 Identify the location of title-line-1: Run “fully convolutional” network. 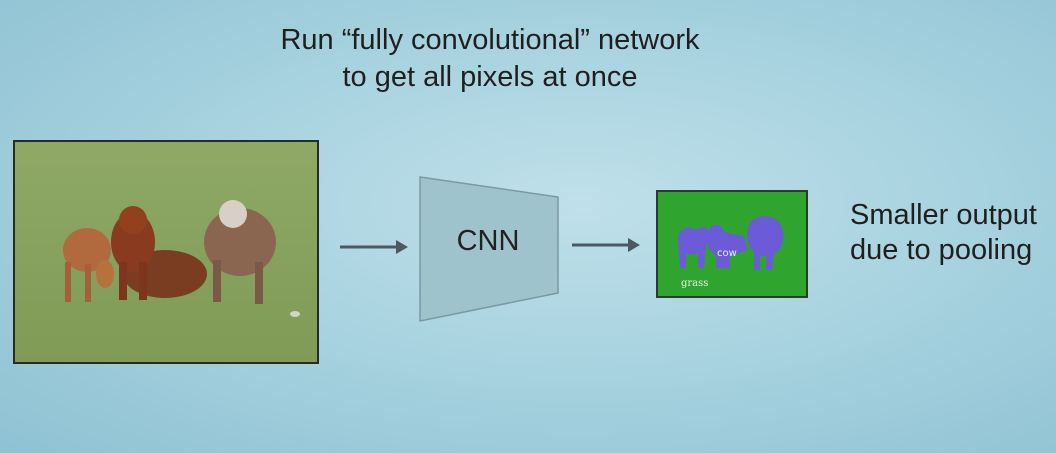
(490, 40).